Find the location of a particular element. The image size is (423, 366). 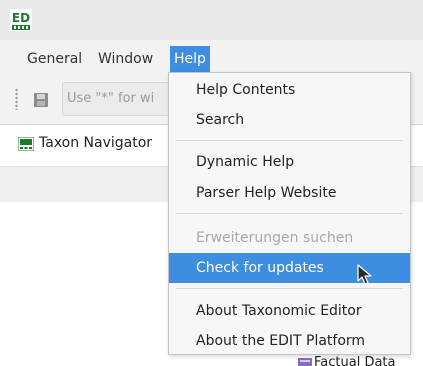

taxon-navigator-title: Taxon Navigator is located at coordinates (95, 143).